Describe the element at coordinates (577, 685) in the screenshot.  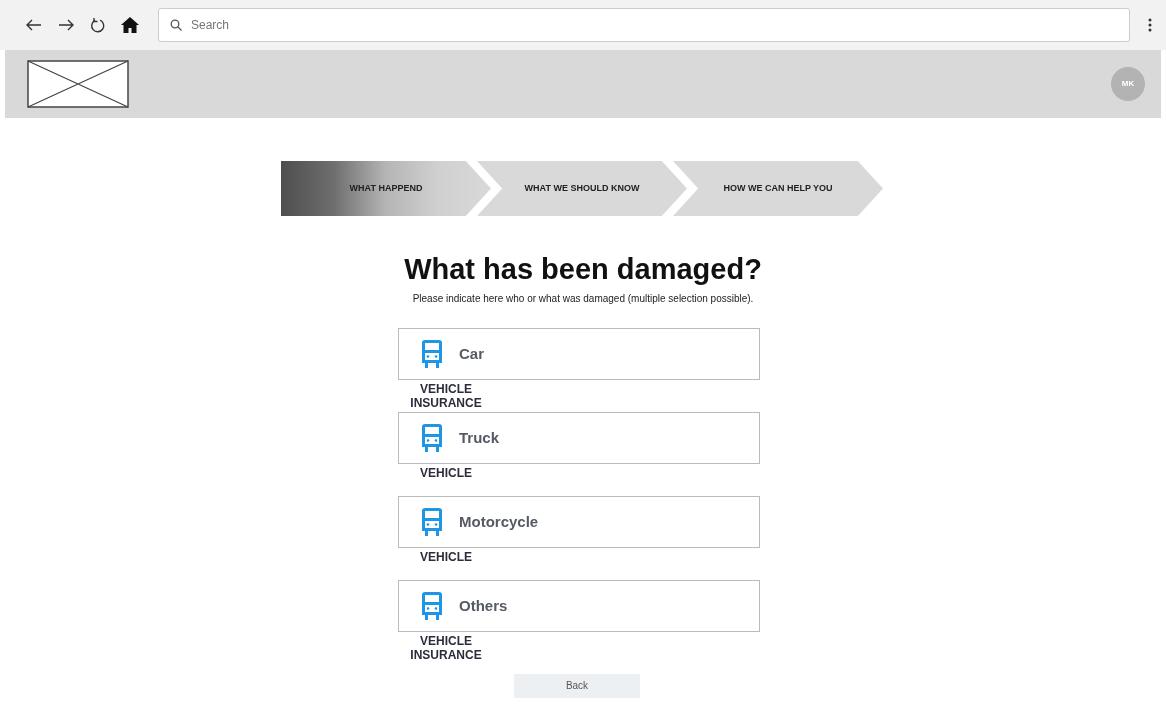
I see `back-button: Back` at that location.